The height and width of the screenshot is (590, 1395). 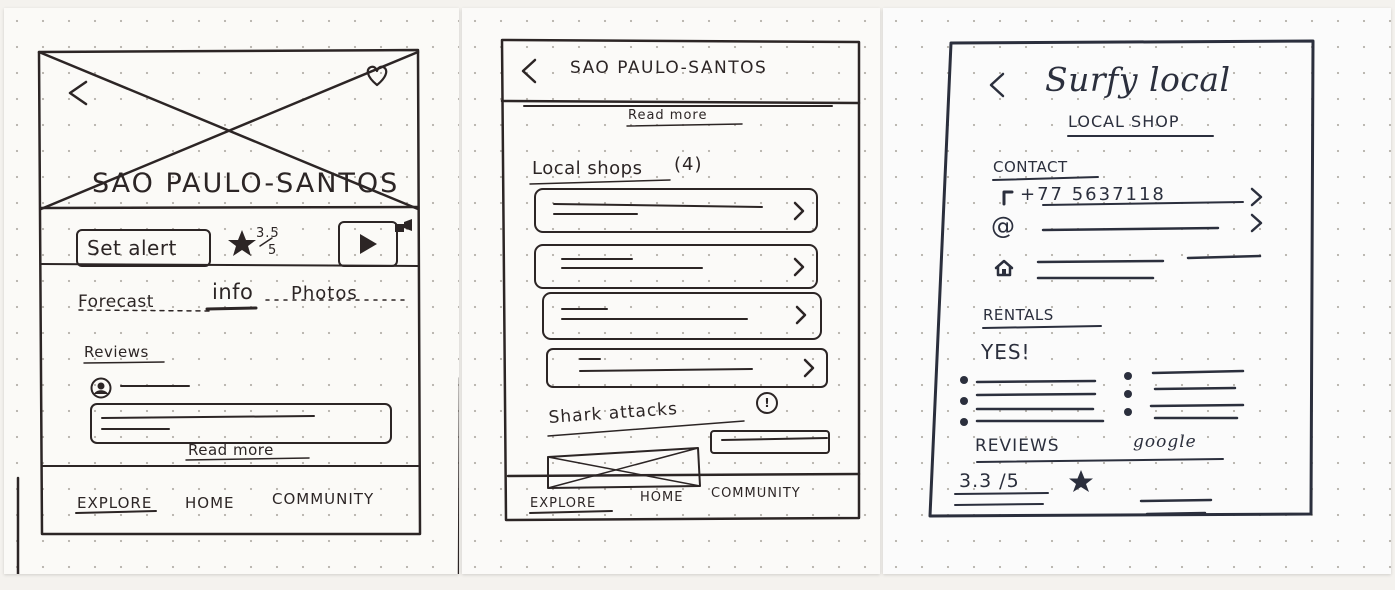 I want to click on rentals-heading: RENTALS, so click(x=1018, y=315).